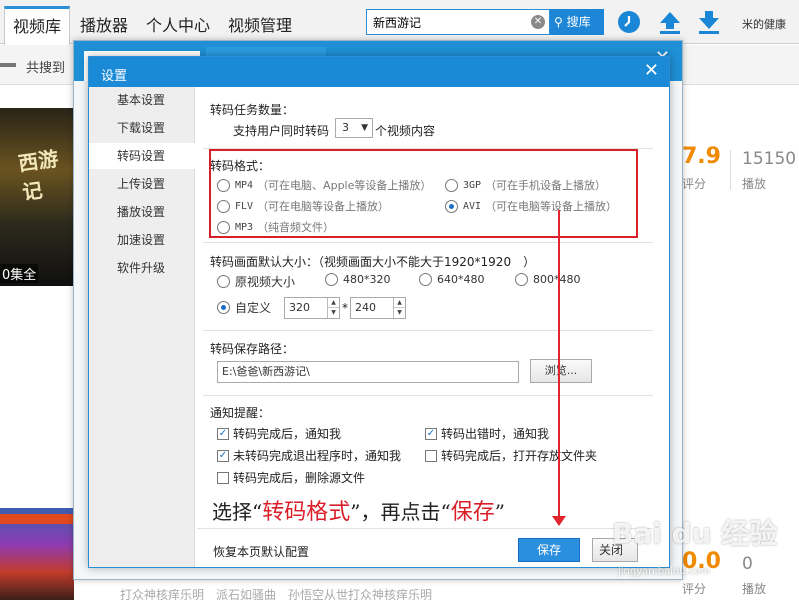 The height and width of the screenshot is (600, 799). Describe the element at coordinates (461, 279) in the screenshot. I see `size-option-label: 640*480` at that location.